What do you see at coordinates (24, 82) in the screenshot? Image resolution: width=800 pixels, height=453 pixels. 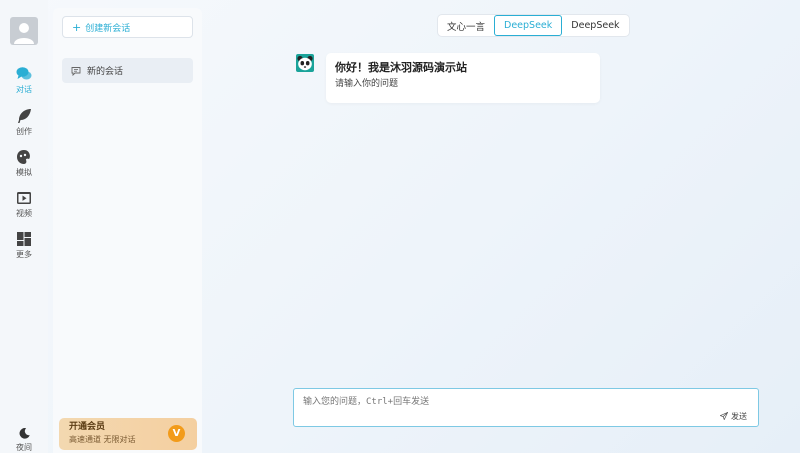 I see `nav-item-chat: 对话` at bounding box center [24, 82].